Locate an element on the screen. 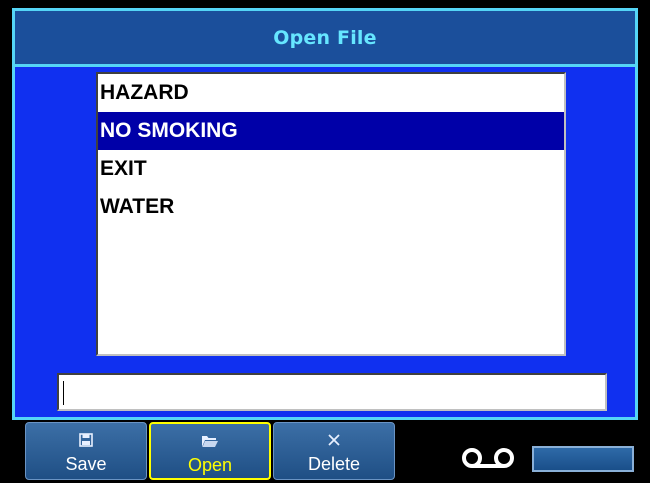  status-area is located at coordinates (540, 458).